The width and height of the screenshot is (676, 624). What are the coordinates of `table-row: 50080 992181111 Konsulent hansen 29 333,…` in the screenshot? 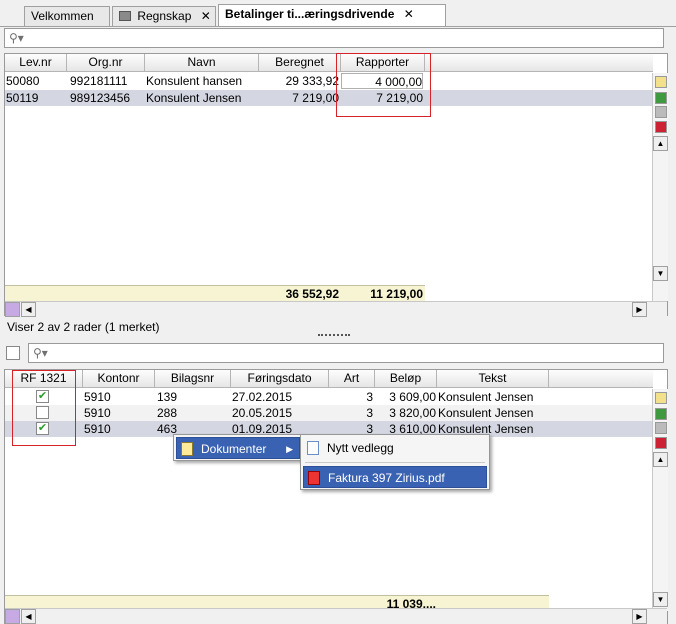 It's located at (329, 81).